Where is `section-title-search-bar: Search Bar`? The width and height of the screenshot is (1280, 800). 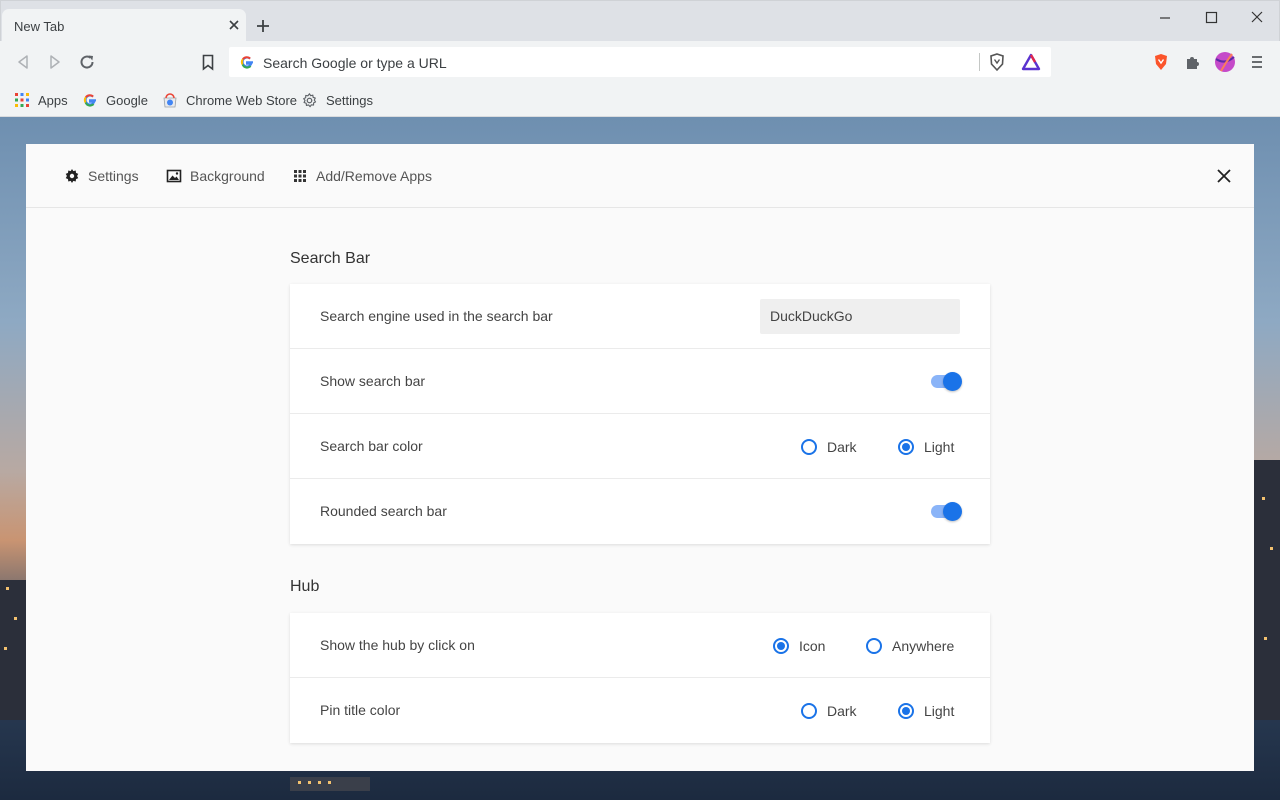 section-title-search-bar: Search Bar is located at coordinates (330, 258).